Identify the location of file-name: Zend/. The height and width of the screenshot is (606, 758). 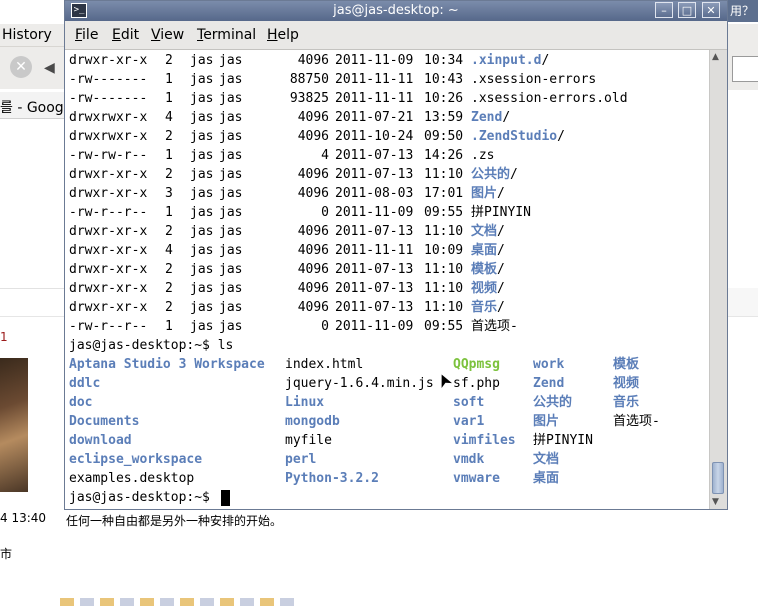
(491, 117).